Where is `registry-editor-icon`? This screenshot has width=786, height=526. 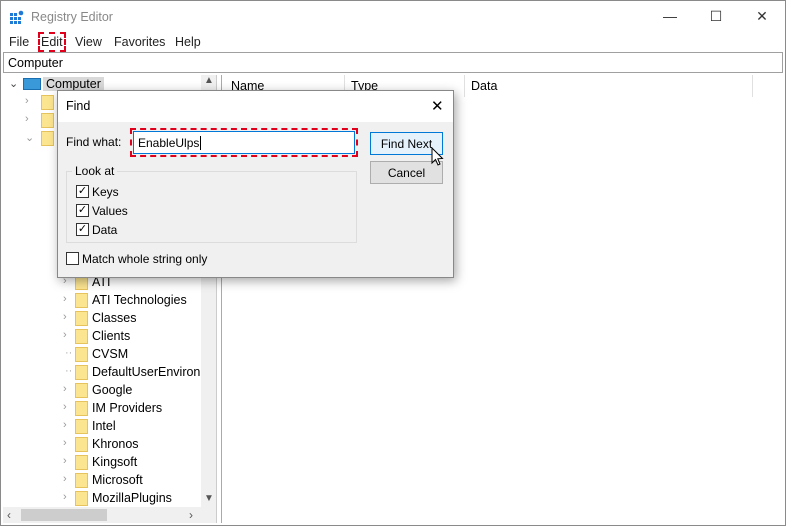
registry-editor-icon is located at coordinates (17, 17).